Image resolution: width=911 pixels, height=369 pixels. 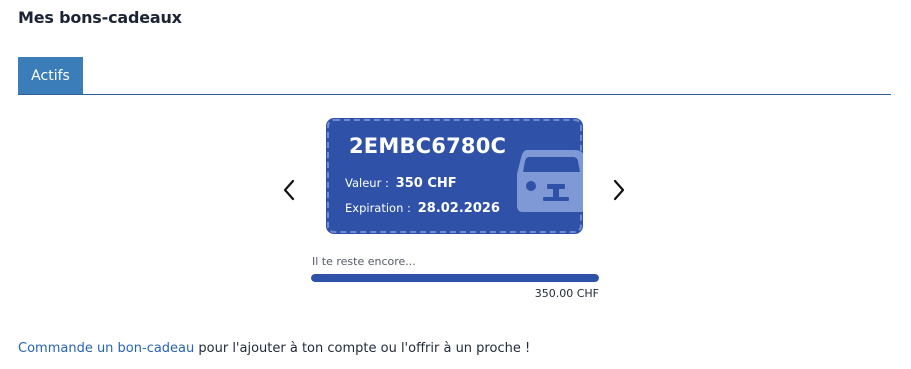 I want to click on tab-bar: Actifs, so click(x=454, y=76).